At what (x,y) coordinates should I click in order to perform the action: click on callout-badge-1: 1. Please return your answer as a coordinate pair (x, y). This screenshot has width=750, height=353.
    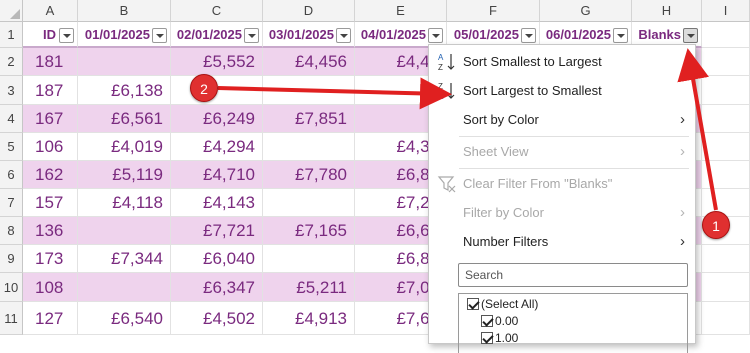
    Looking at the image, I should click on (716, 225).